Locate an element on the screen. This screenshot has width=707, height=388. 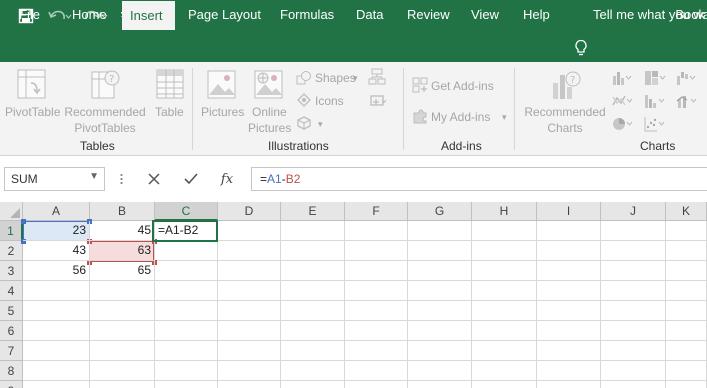
cell-e2 is located at coordinates (313, 251).